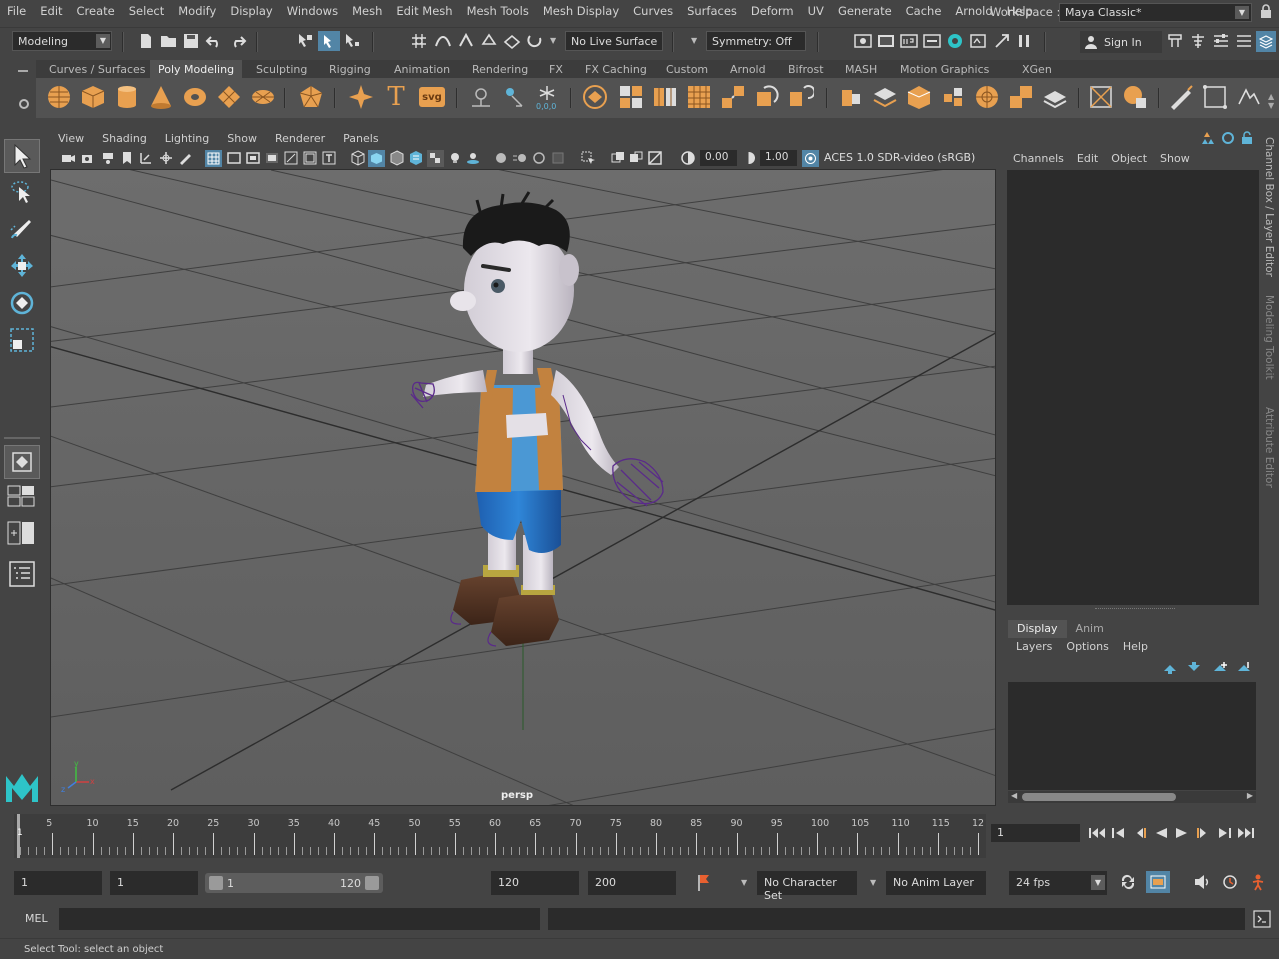 The image size is (1279, 959). Describe the element at coordinates (595, 97) in the screenshot. I see `combine-icon` at that location.